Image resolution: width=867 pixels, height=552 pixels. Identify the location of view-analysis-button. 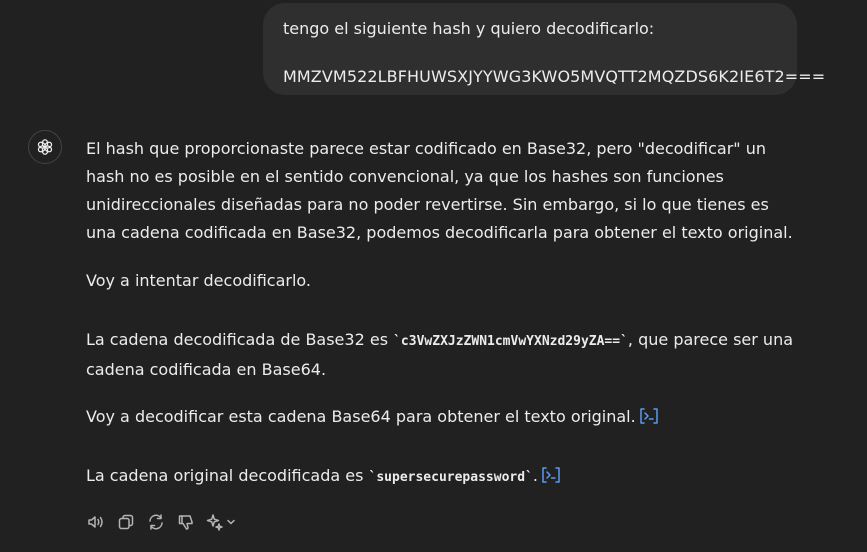
(649, 420).